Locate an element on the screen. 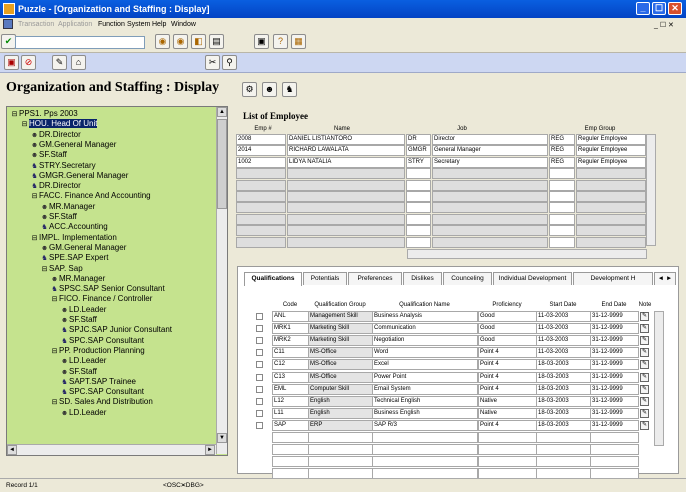 The height and width of the screenshot is (492, 686). deselect-icon: ⌂ is located at coordinates (78, 62).